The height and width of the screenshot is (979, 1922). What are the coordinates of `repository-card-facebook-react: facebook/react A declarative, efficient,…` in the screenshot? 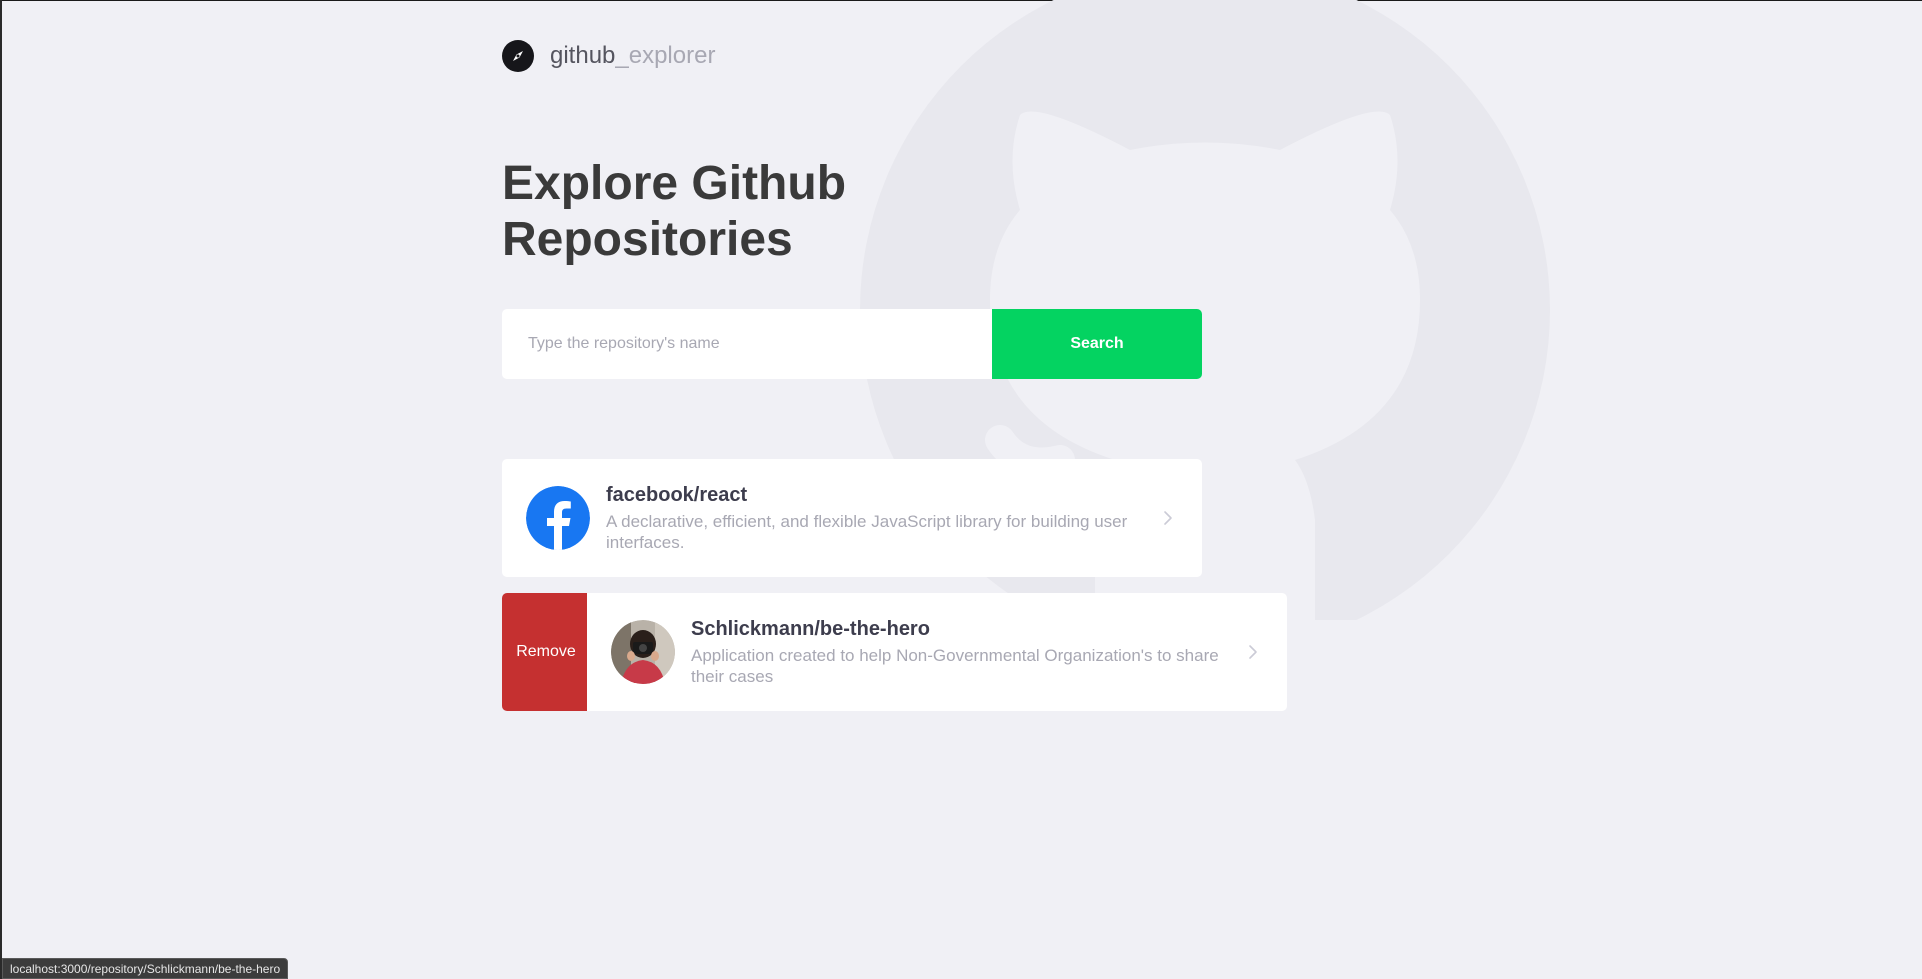 It's located at (852, 518).